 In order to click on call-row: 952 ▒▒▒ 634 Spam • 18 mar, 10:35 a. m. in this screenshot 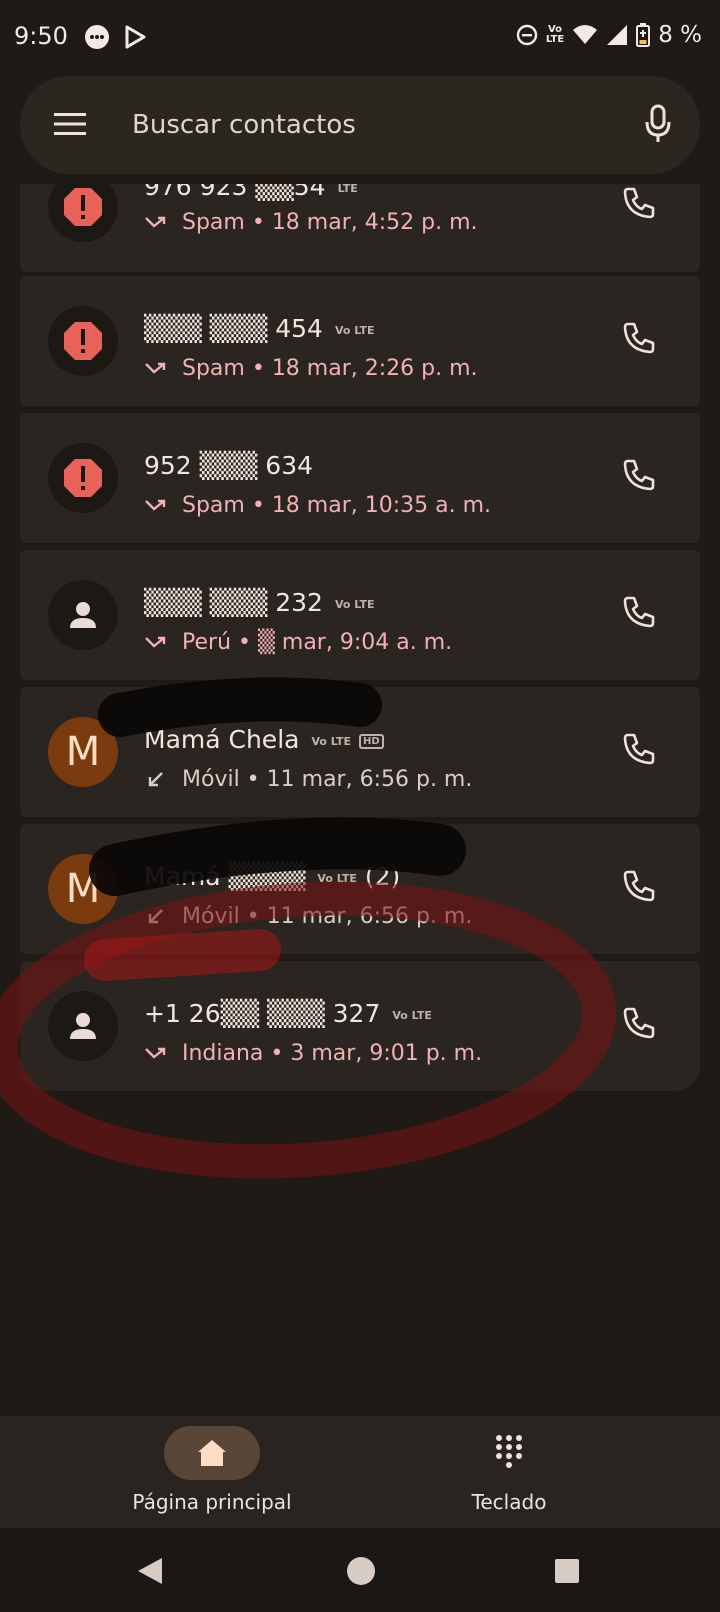, I will do `click(360, 478)`.